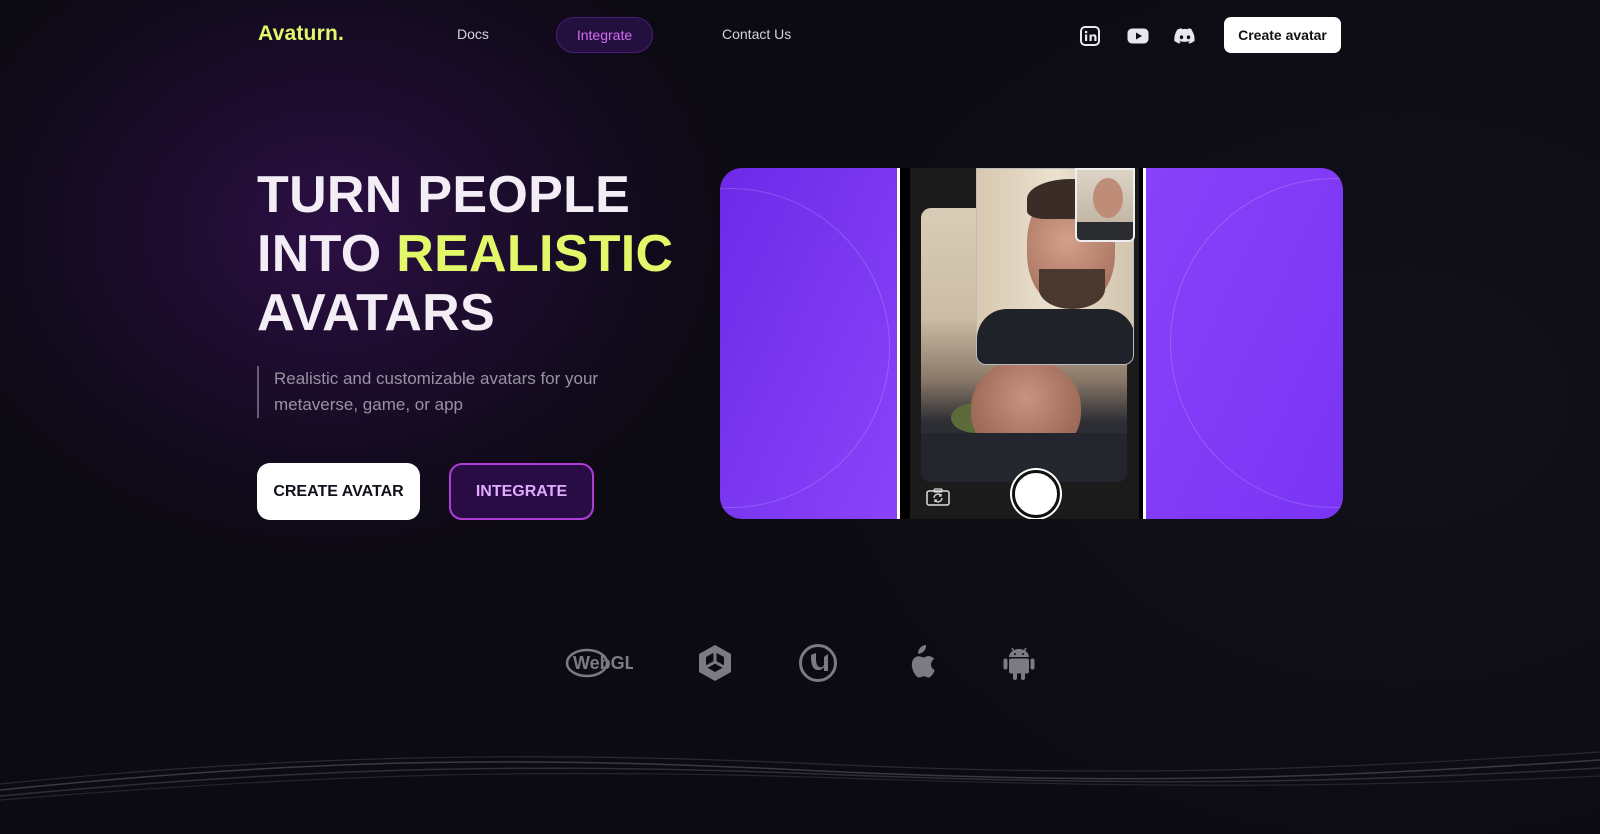 The width and height of the screenshot is (1600, 834). Describe the element at coordinates (521, 491) in the screenshot. I see `integrate-button: INTEGRATE` at that location.